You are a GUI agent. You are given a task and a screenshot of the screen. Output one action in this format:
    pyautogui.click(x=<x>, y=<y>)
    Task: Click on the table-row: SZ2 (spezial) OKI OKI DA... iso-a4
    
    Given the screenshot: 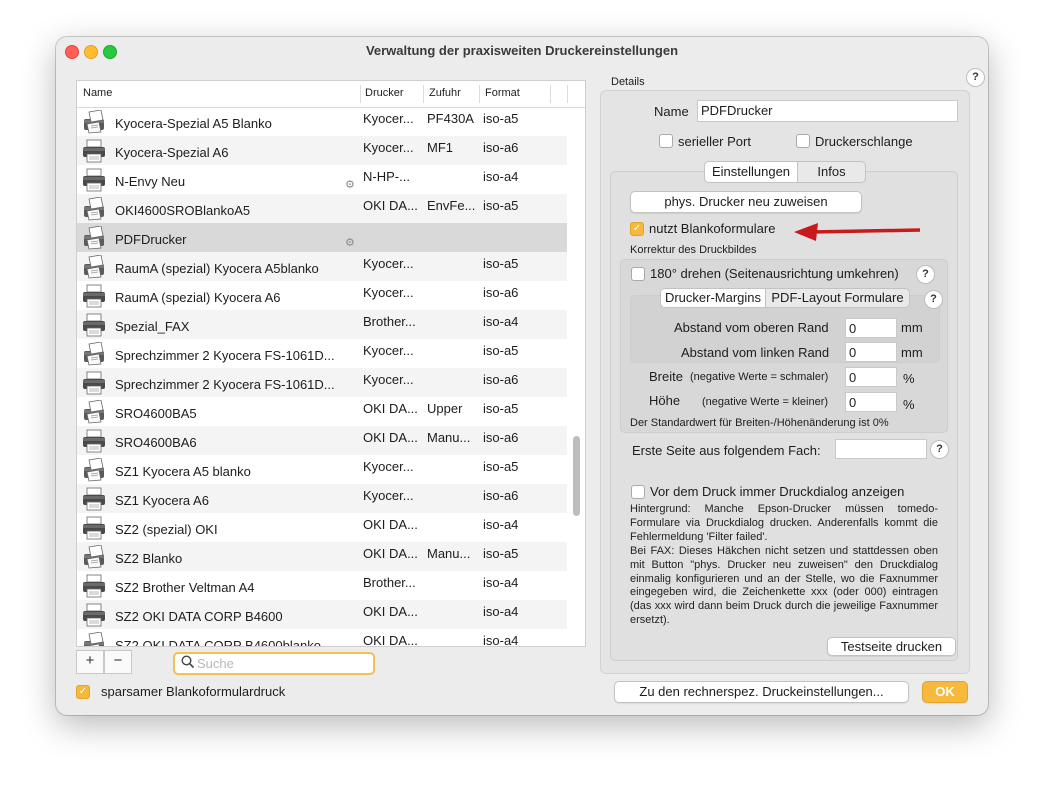 What is the action you would take?
    pyautogui.click(x=322, y=527)
    